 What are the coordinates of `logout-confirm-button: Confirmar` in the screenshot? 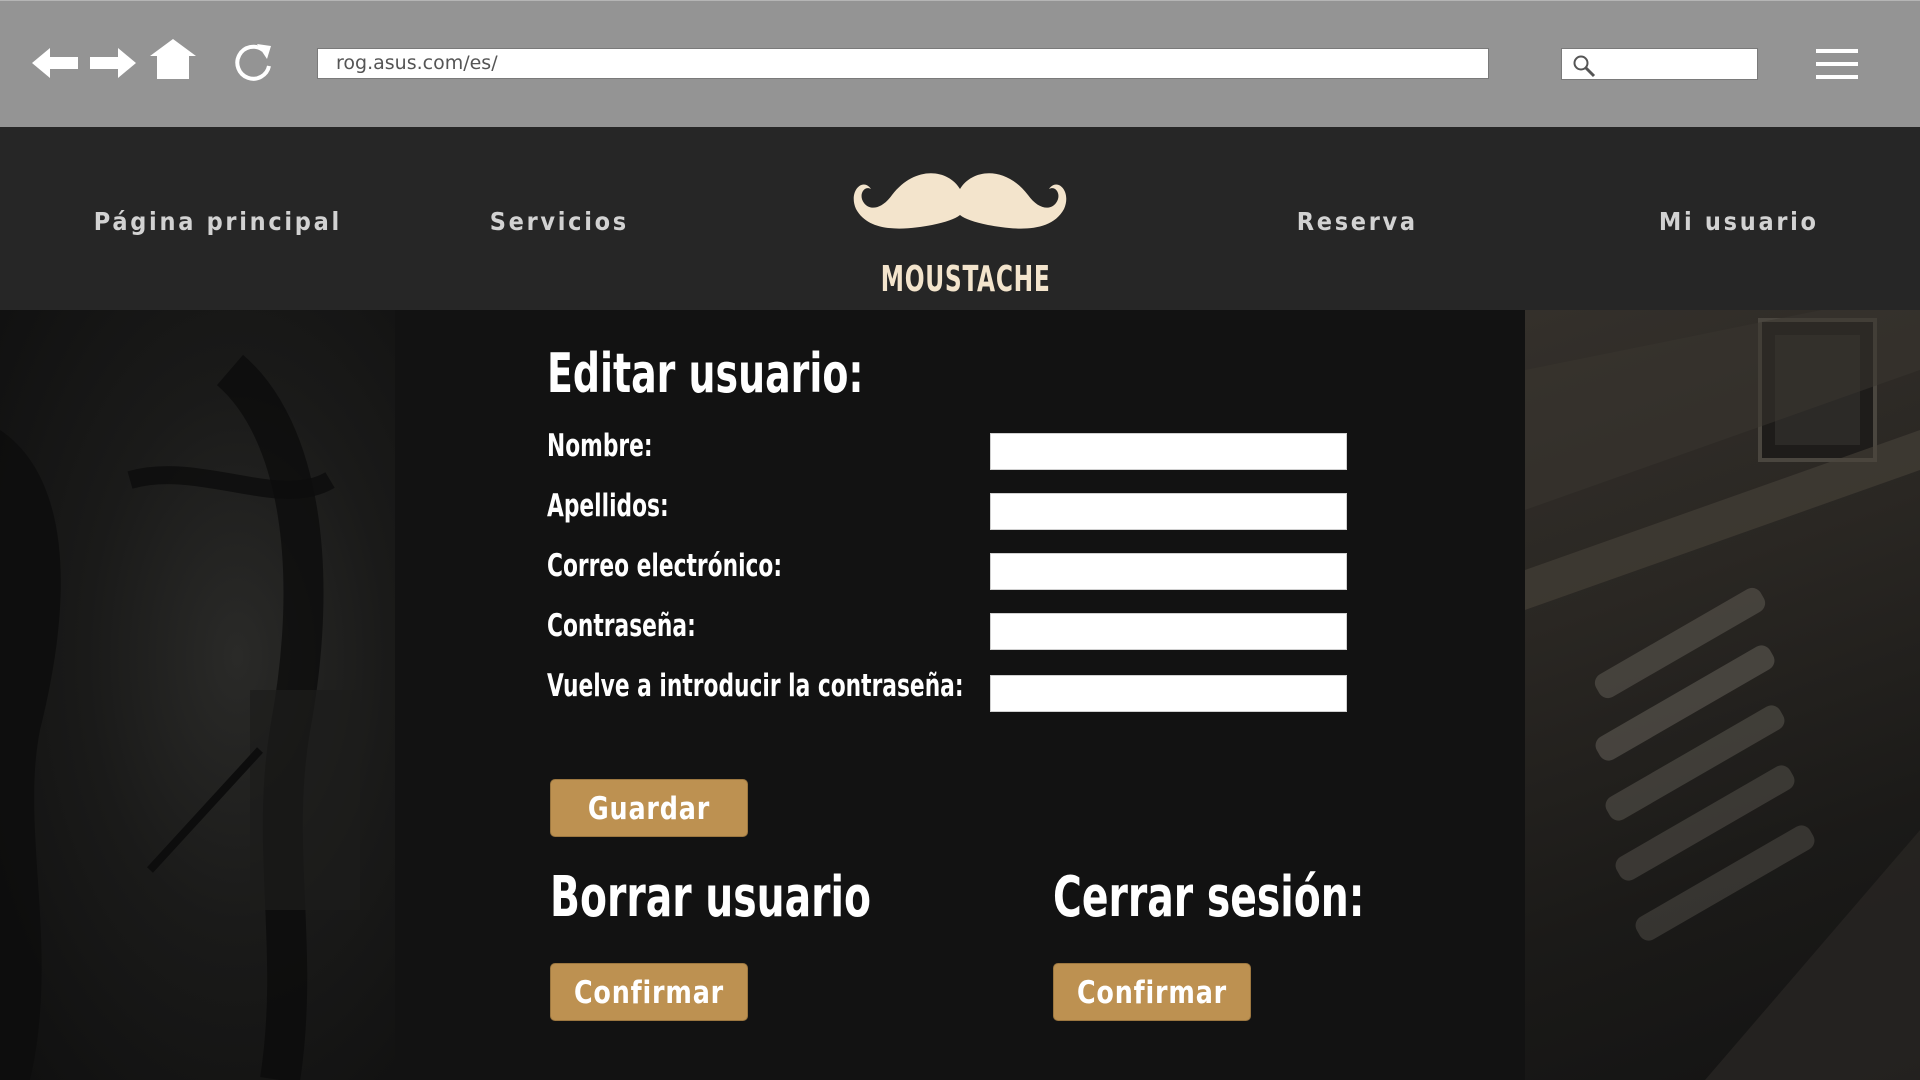 It's located at (1152, 992).